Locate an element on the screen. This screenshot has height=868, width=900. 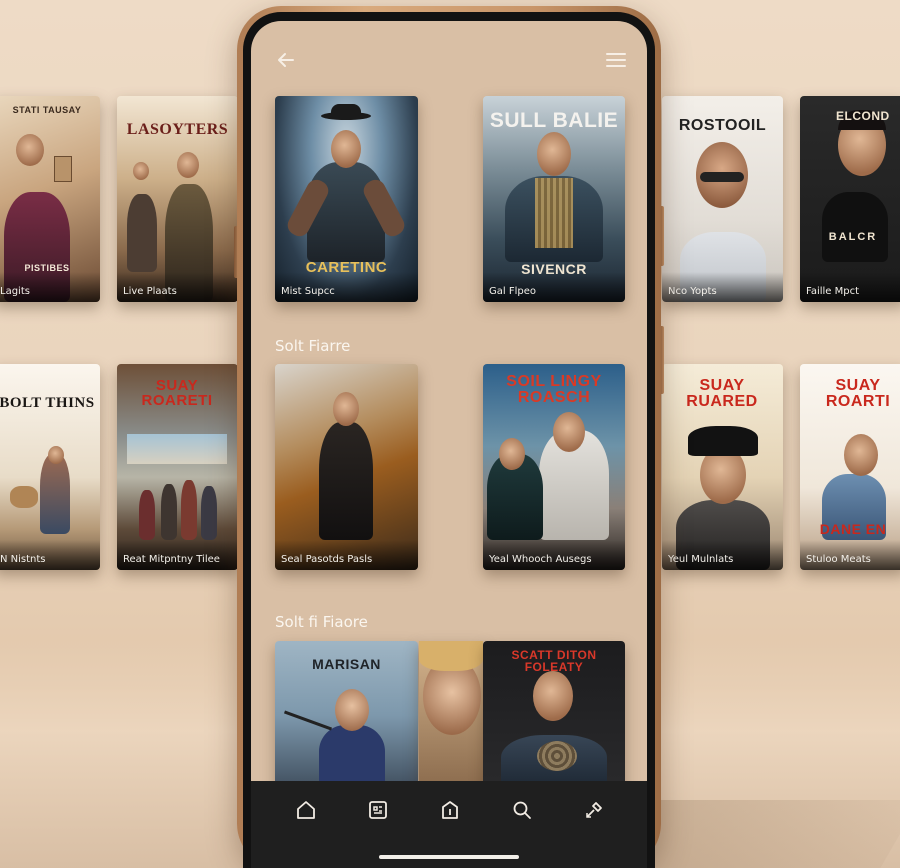
bg-poster-1: STATI TAUSAY PISTIBES Lagits is located at coordinates (50, 199).